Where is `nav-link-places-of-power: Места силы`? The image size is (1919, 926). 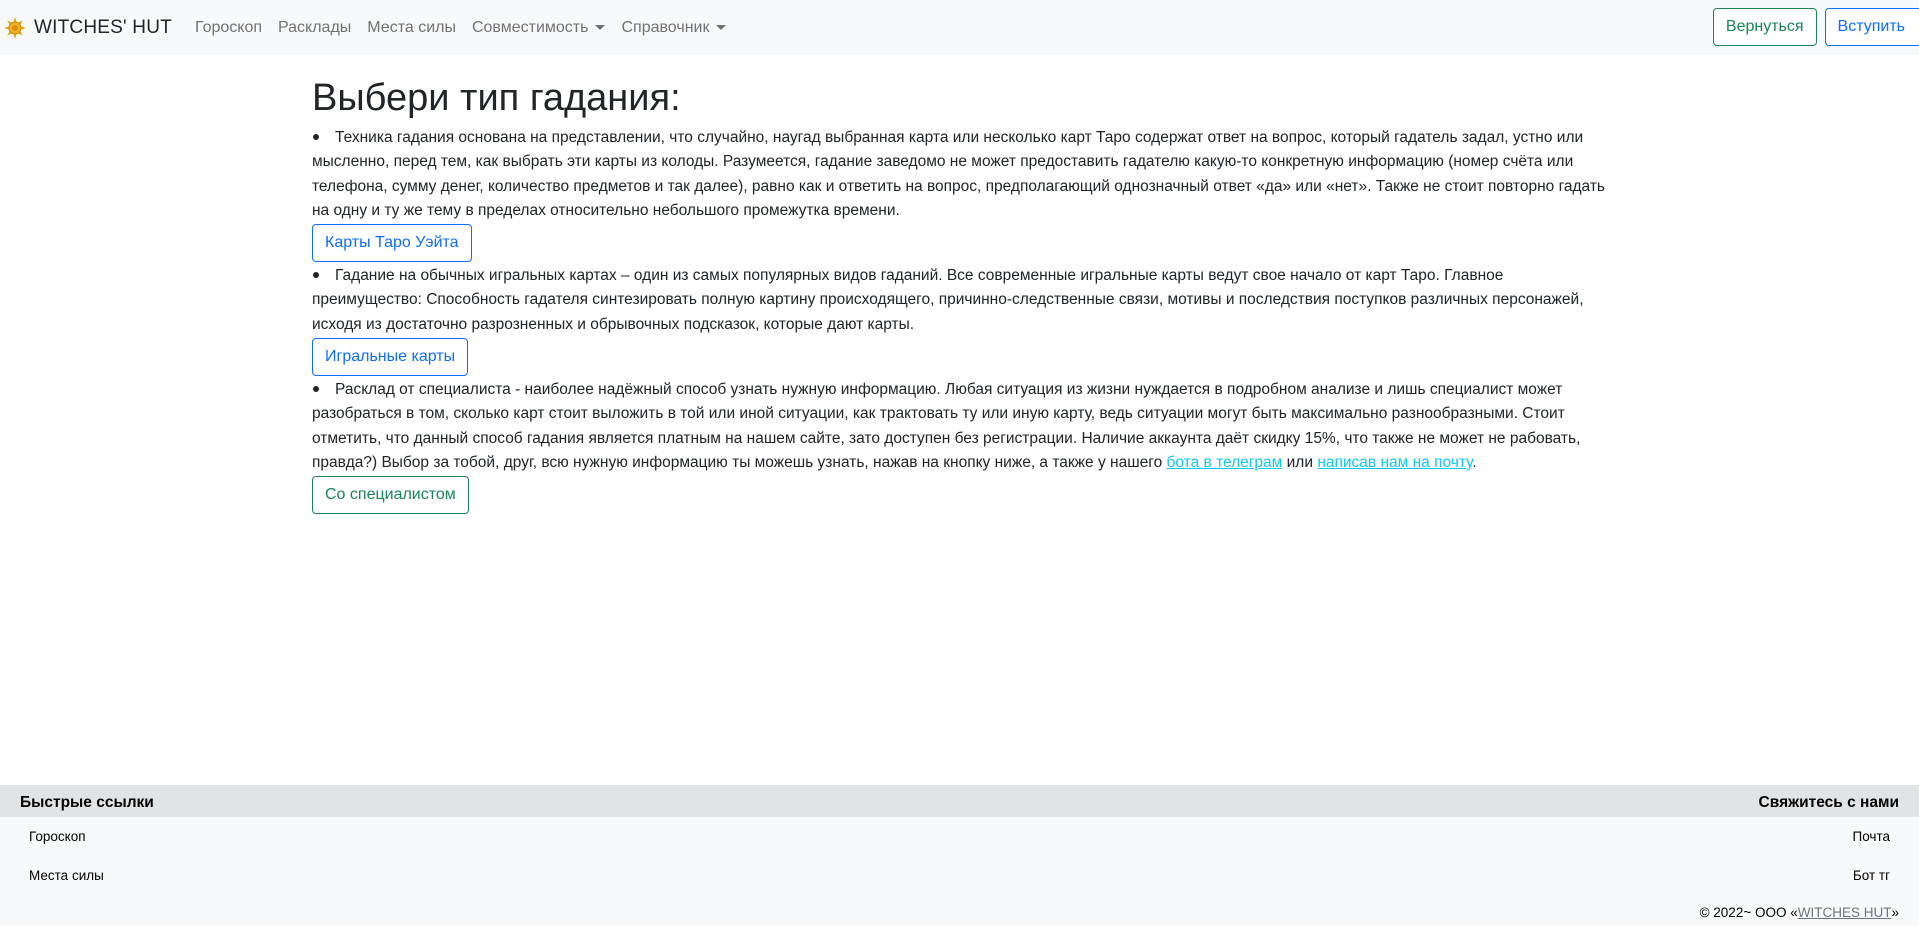 nav-link-places-of-power: Места силы is located at coordinates (411, 28).